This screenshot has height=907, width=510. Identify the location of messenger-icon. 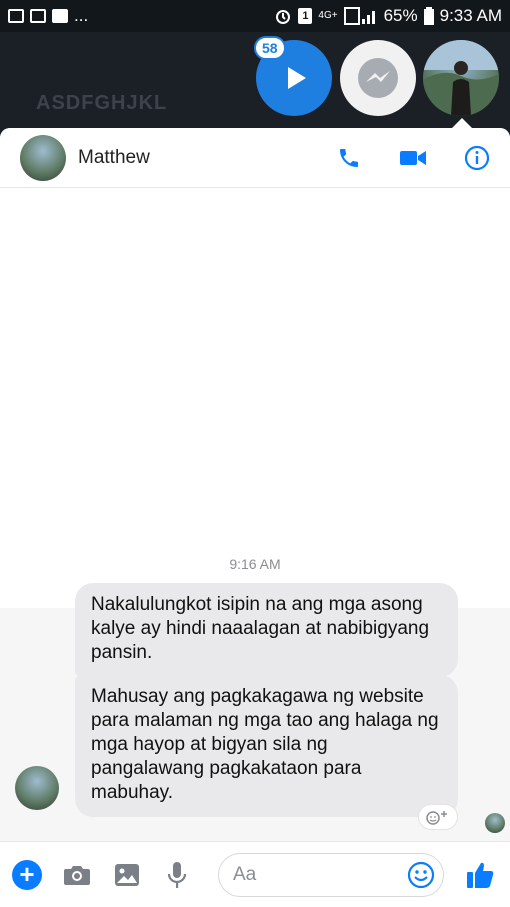
(378, 78).